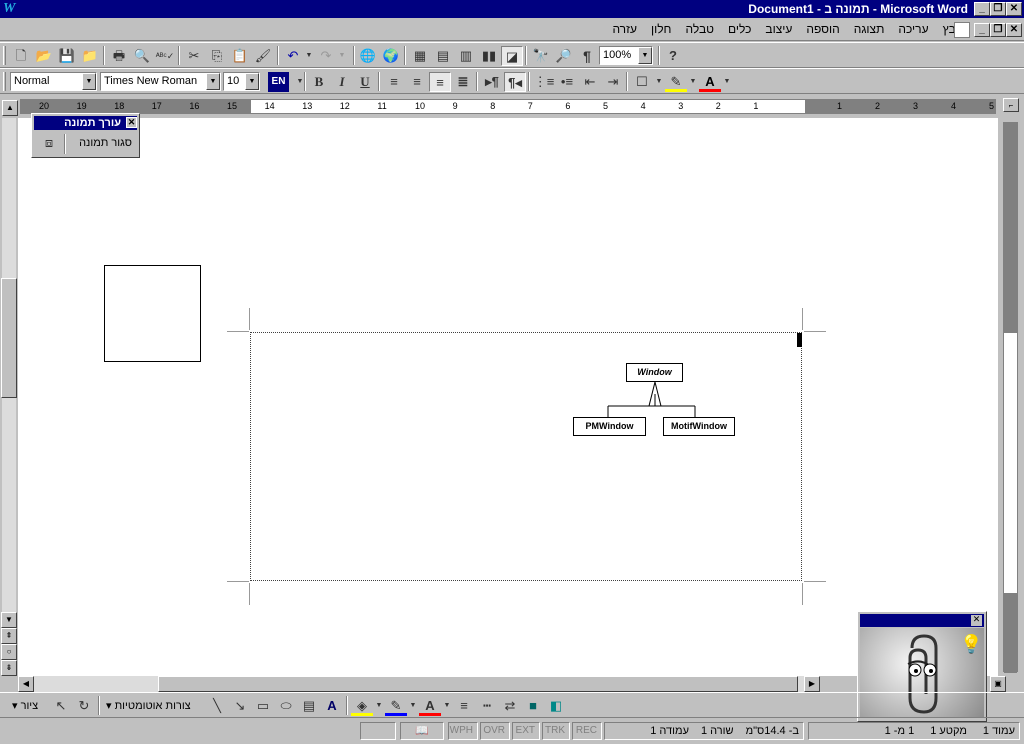 The height and width of the screenshot is (744, 1024). Describe the element at coordinates (263, 56) in the screenshot. I see `format-painter-icon: 🖌` at that location.